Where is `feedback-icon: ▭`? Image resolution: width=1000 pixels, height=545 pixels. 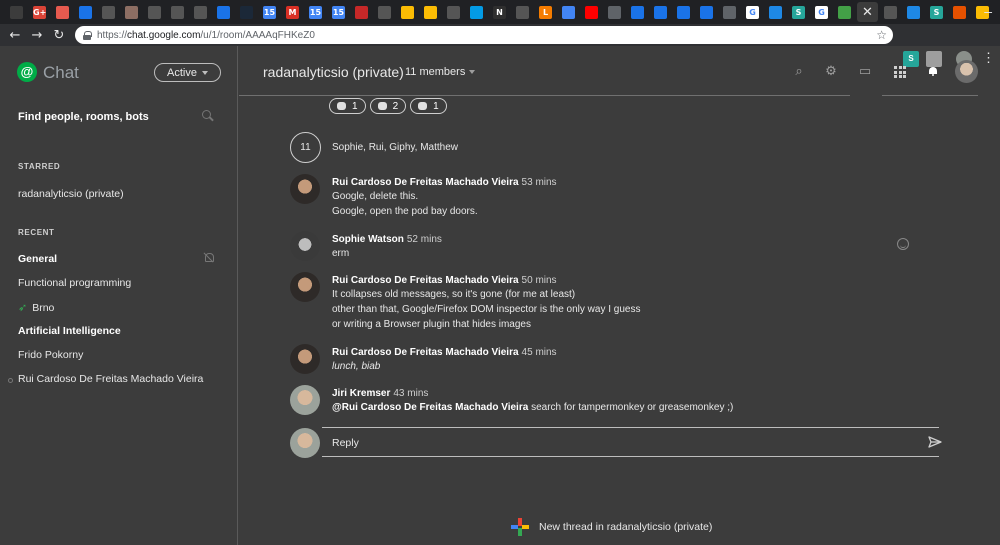
feedback-icon: ▭ is located at coordinates (865, 72).